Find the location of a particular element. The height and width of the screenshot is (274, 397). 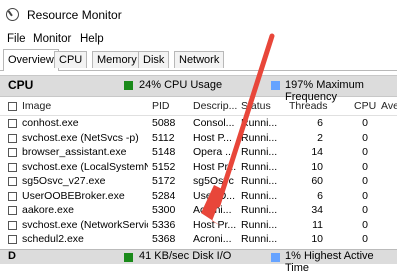

cell-pid: 5148 is located at coordinates (164, 152).